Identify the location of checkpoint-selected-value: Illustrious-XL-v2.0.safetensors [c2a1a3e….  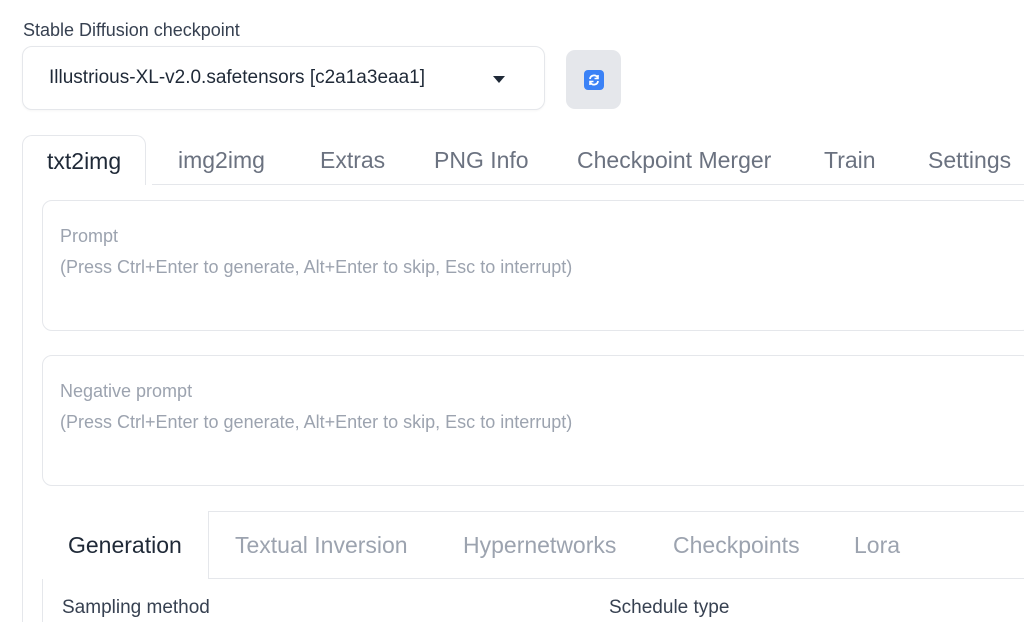
(237, 77).